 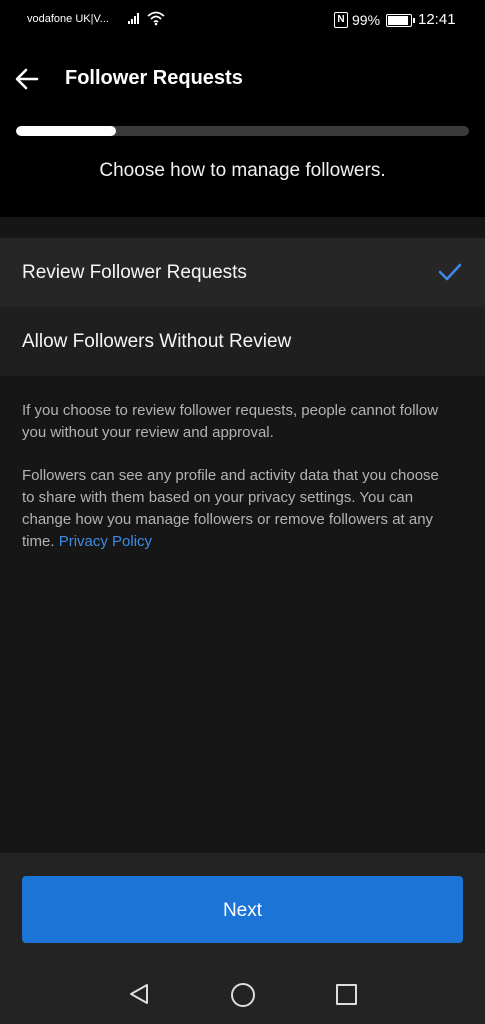 I want to click on checkmark-icon, so click(x=450, y=272).